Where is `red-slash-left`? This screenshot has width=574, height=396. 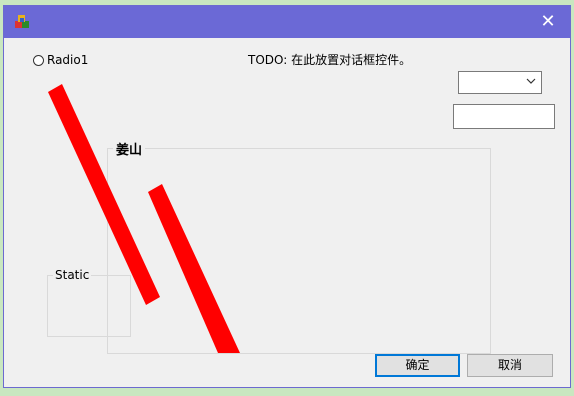
red-slash-left is located at coordinates (104, 194).